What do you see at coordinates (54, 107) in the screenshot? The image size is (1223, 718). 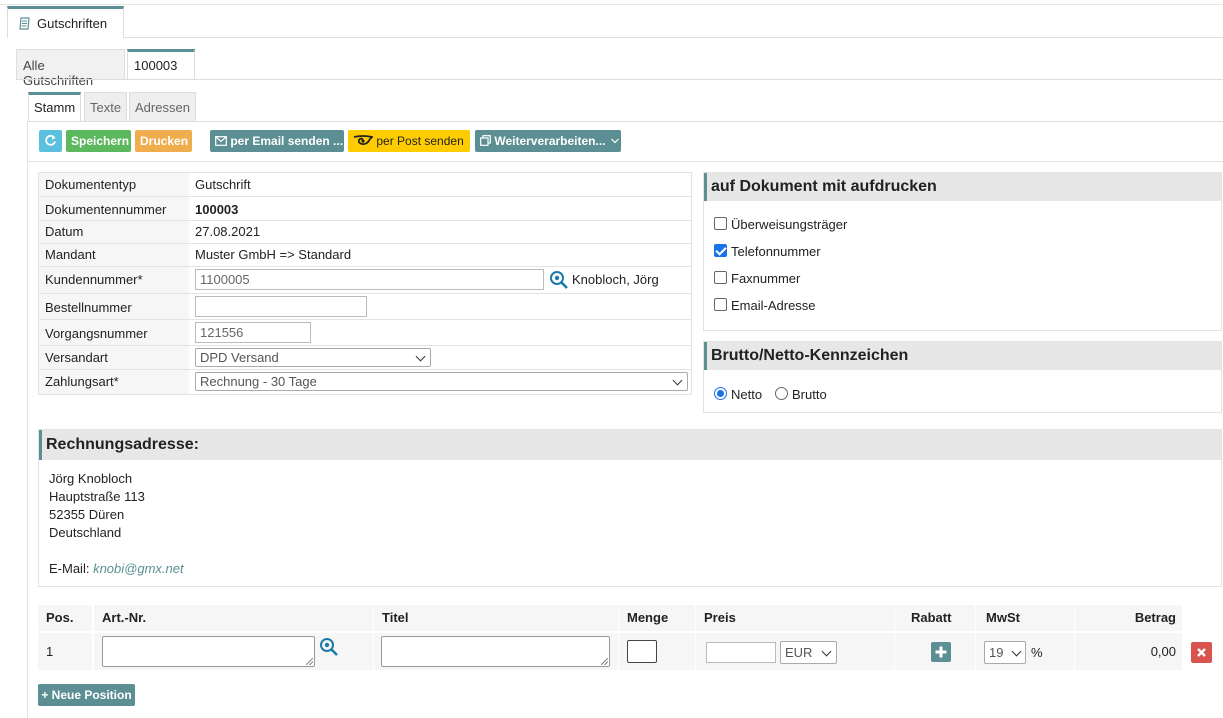 I see `tab-stamm: Stamm` at bounding box center [54, 107].